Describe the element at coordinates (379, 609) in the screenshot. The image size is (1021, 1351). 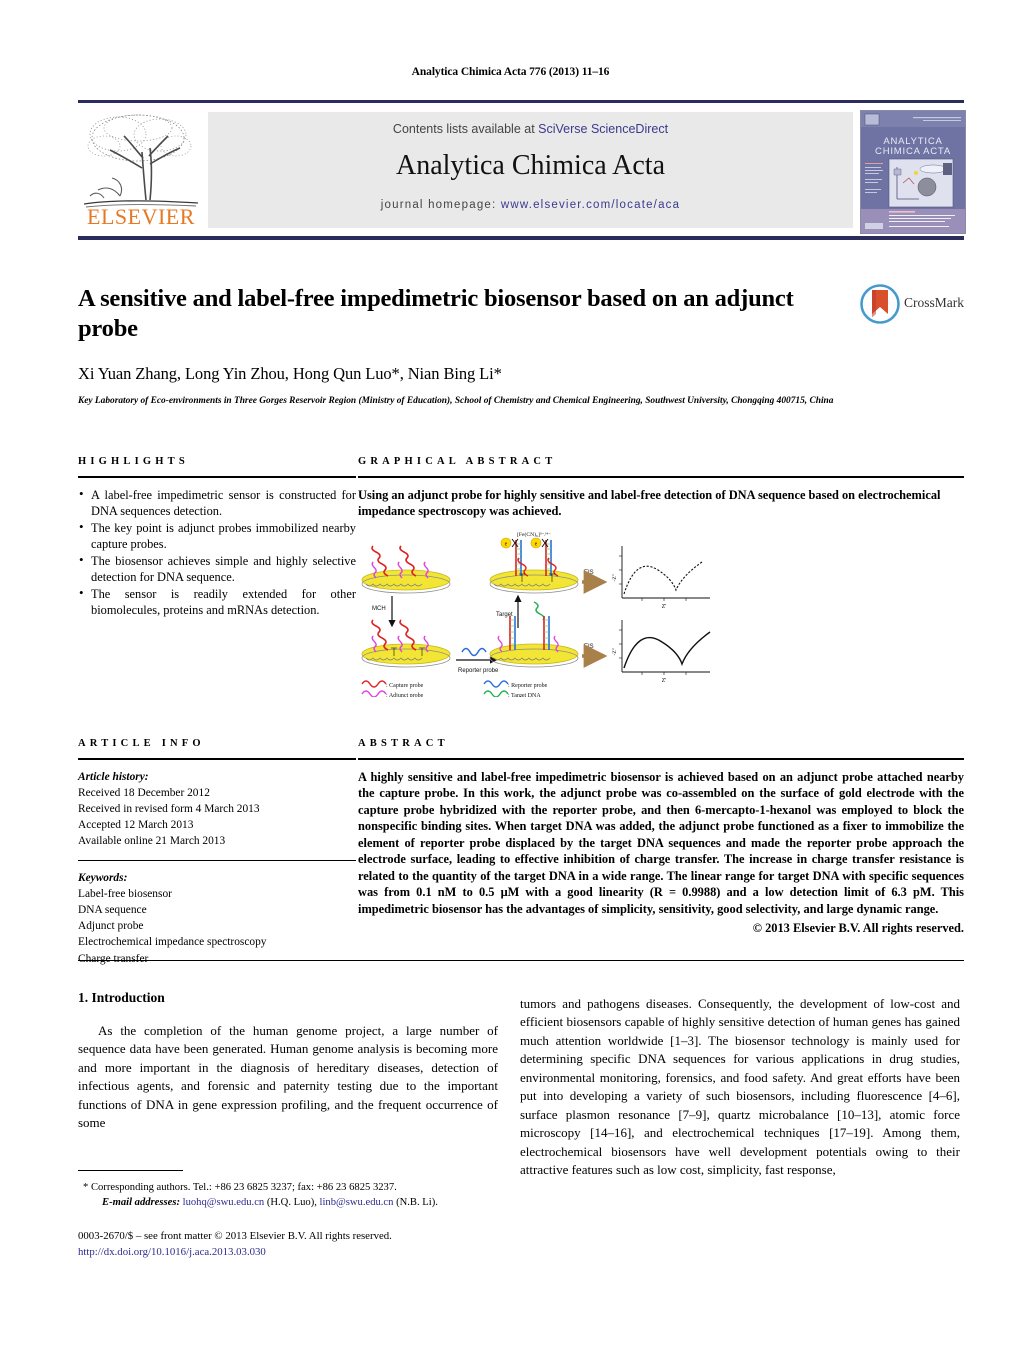
I see `svg-text: MCH` at that location.